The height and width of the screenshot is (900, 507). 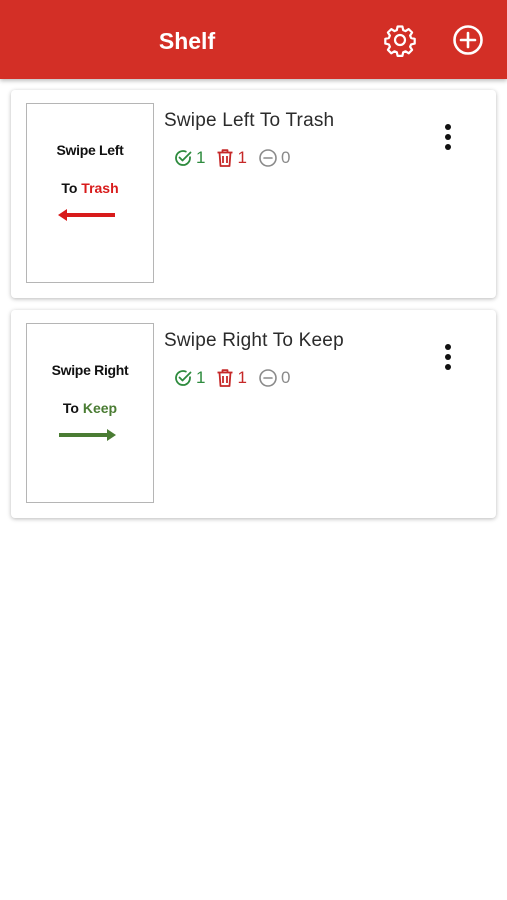 What do you see at coordinates (88, 215) in the screenshot?
I see `arrow-left-icon` at bounding box center [88, 215].